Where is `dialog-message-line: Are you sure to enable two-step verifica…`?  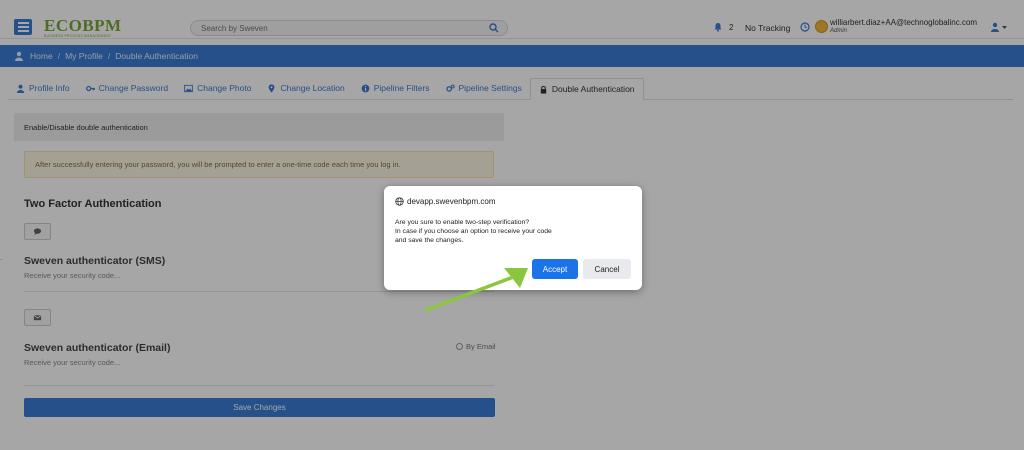
dialog-message-line: Are you sure to enable two-step verifica… is located at coordinates (462, 222).